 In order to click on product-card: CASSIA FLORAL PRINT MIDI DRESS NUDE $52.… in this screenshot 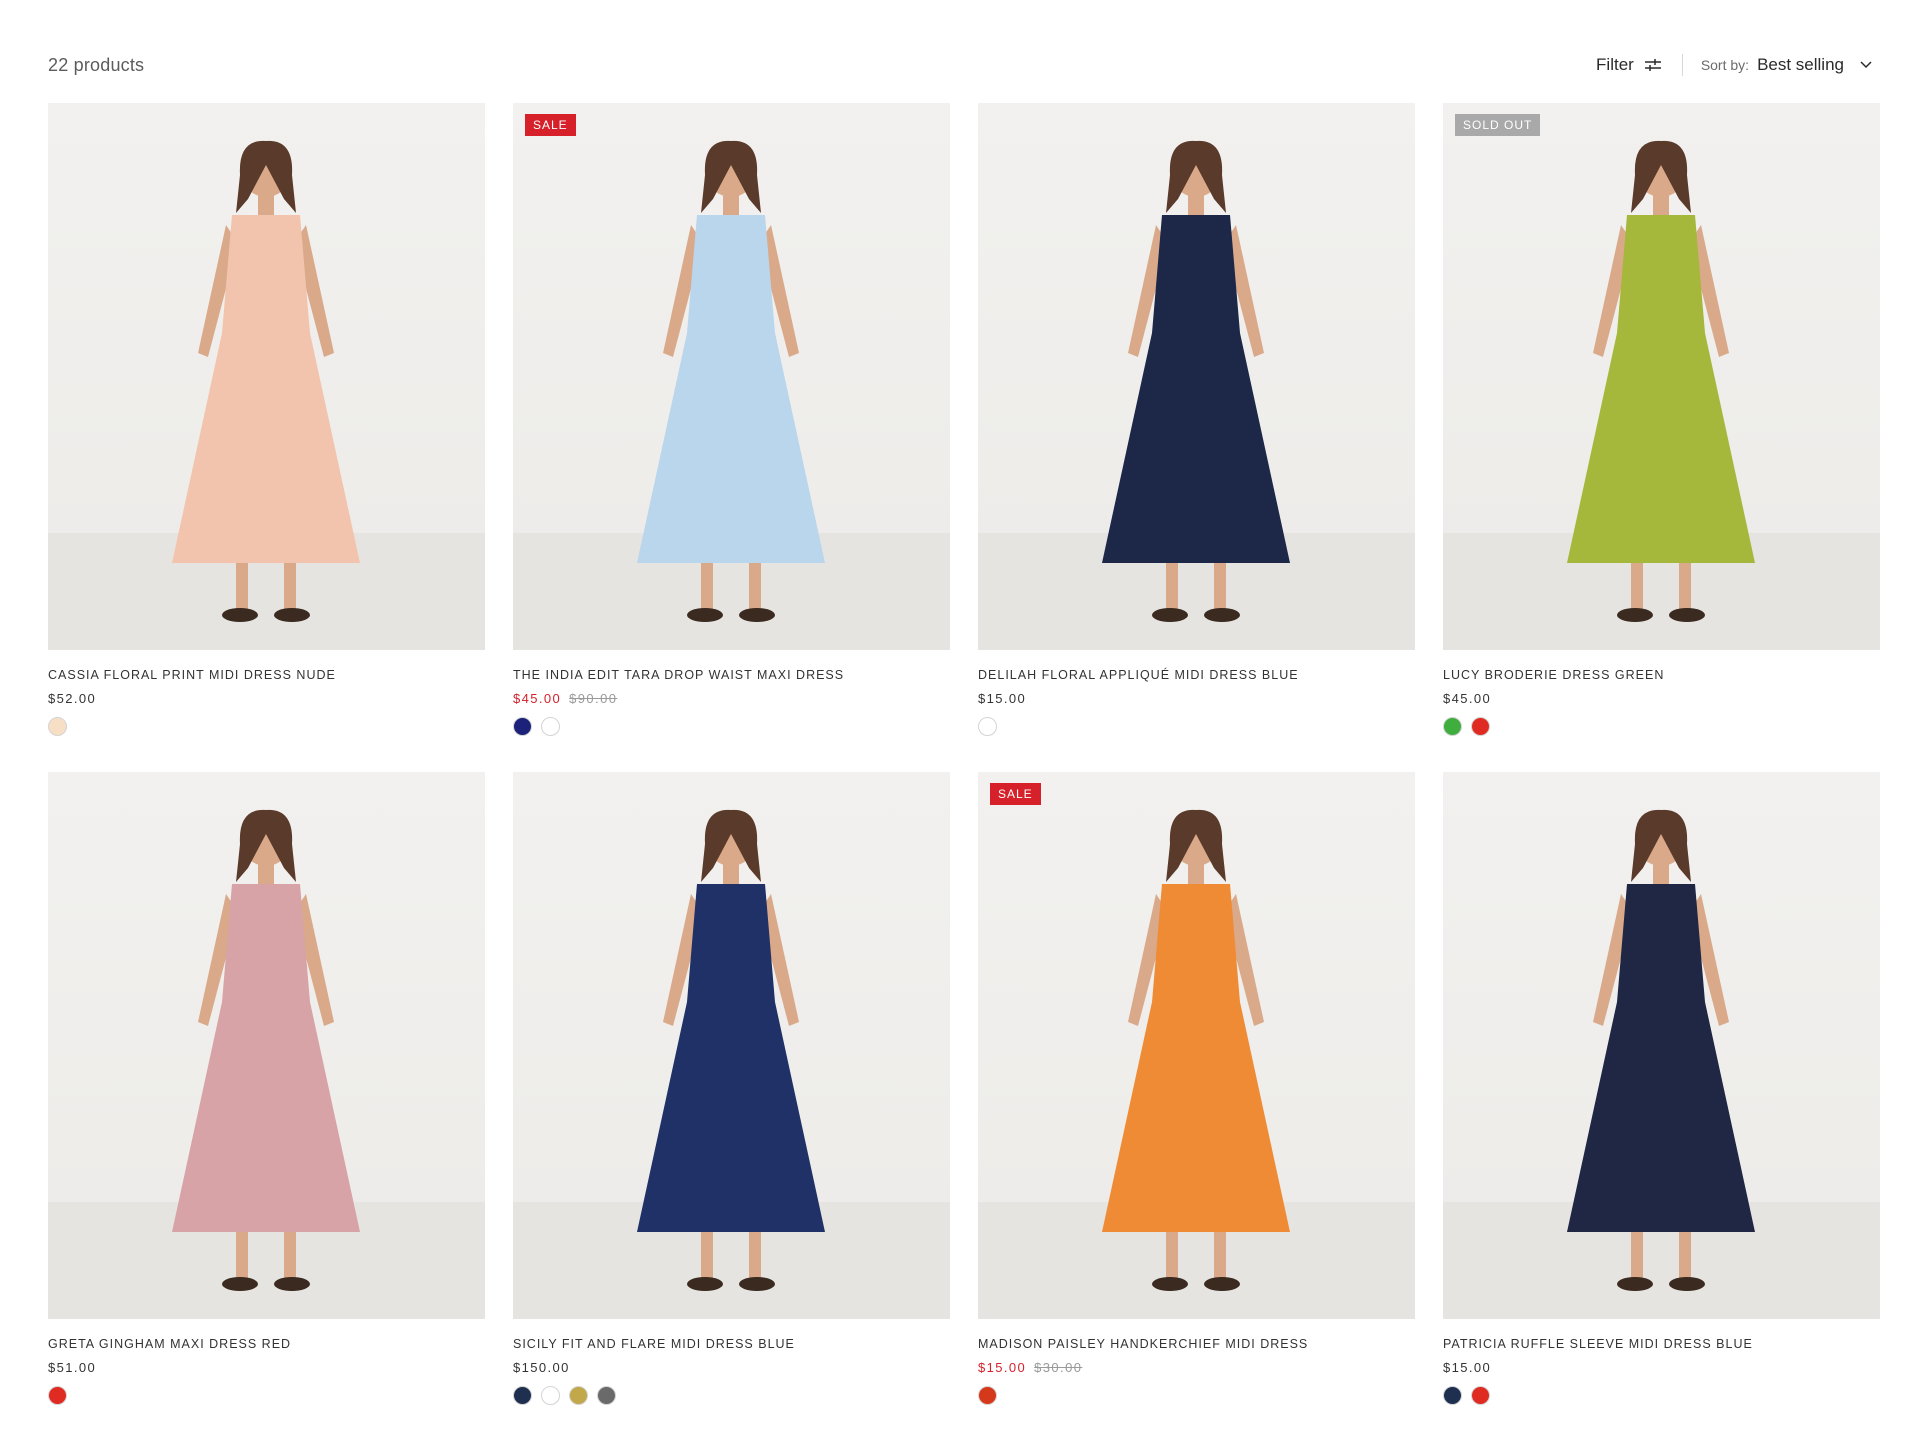, I will do `click(266, 419)`.